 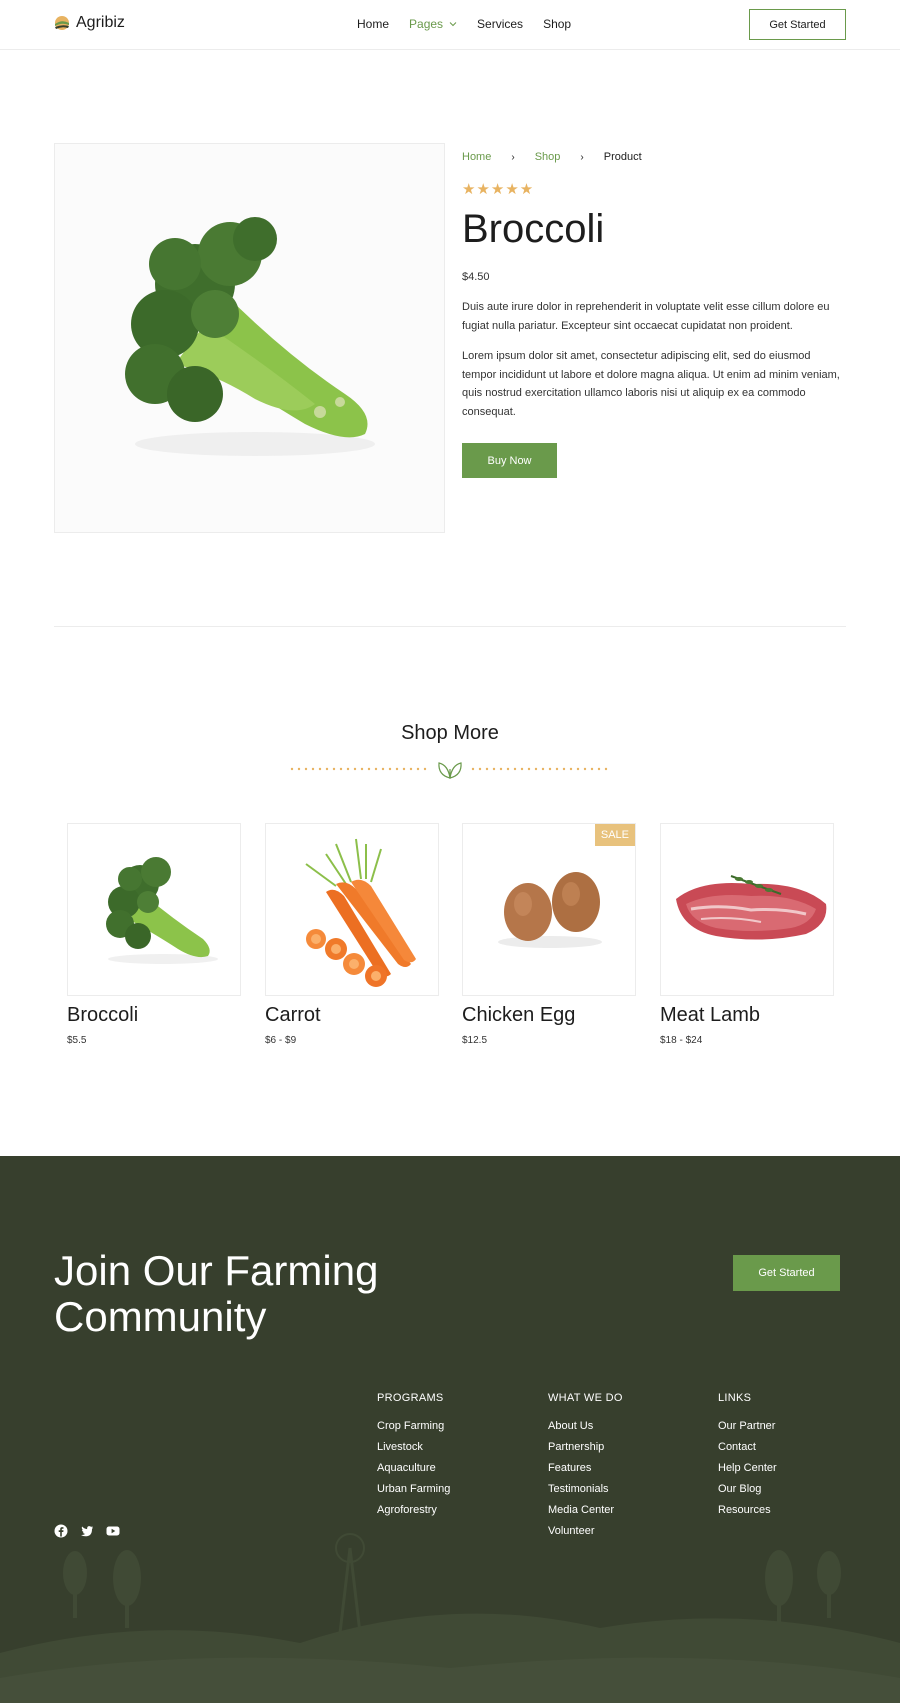 I want to click on logo-text: Agribiz, so click(x=100, y=22).